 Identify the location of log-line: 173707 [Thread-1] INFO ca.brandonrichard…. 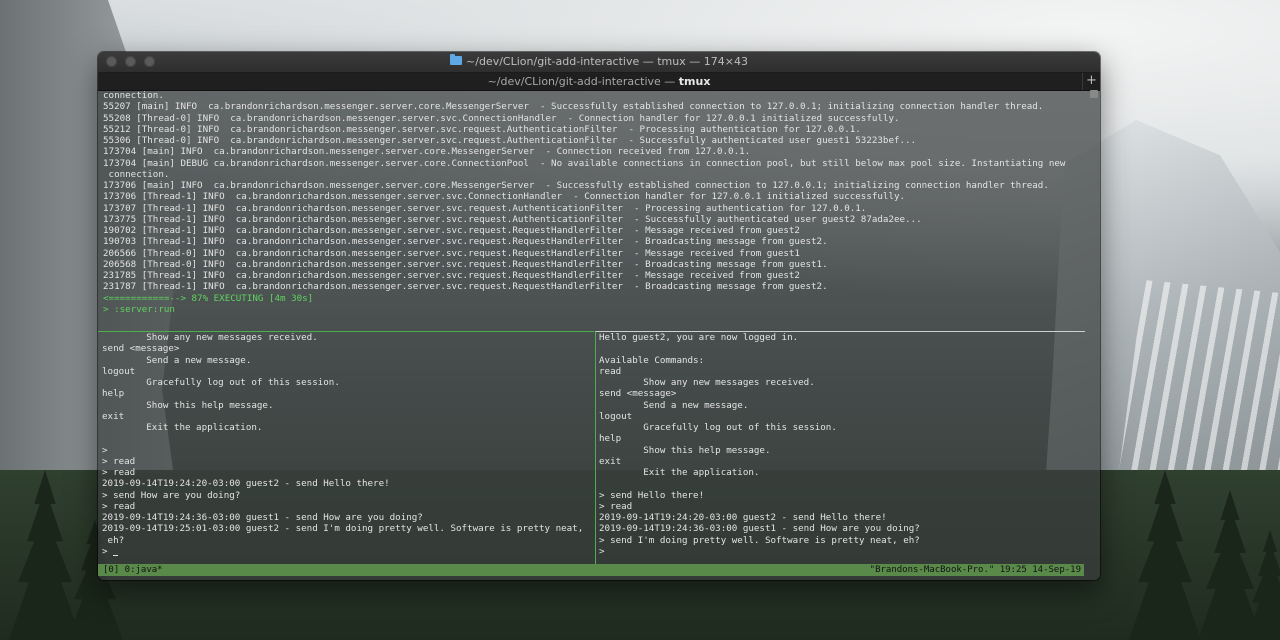
(485, 208).